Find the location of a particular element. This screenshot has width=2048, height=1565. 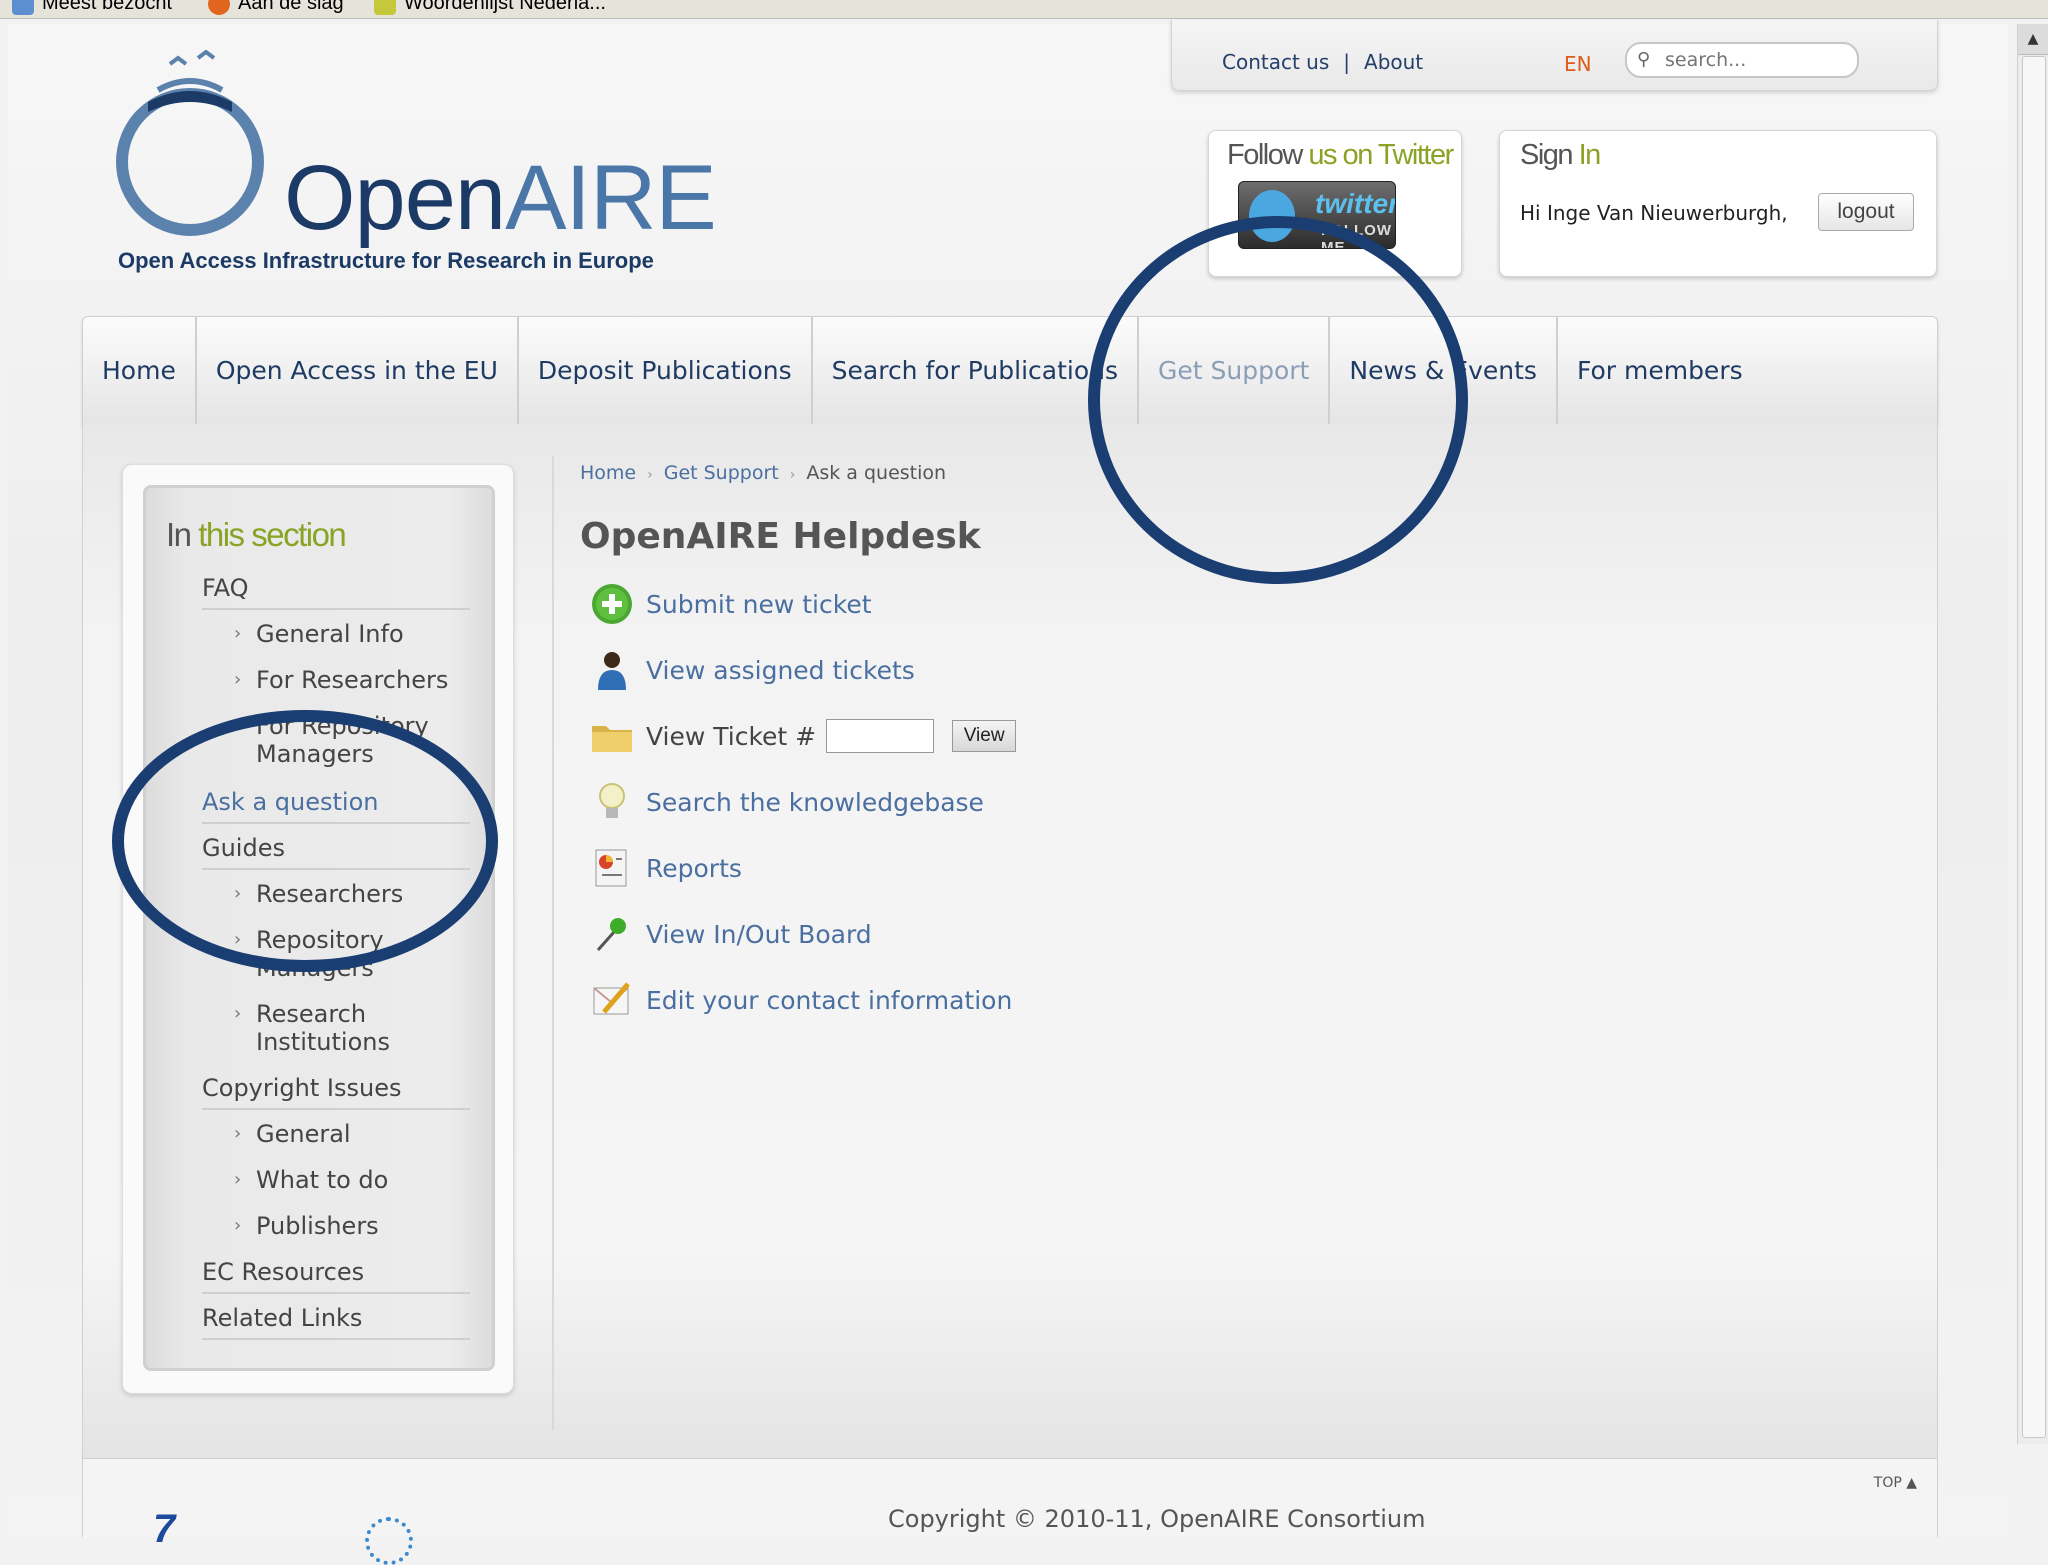

nav-news-events: News & Events is located at coordinates (1444, 370).